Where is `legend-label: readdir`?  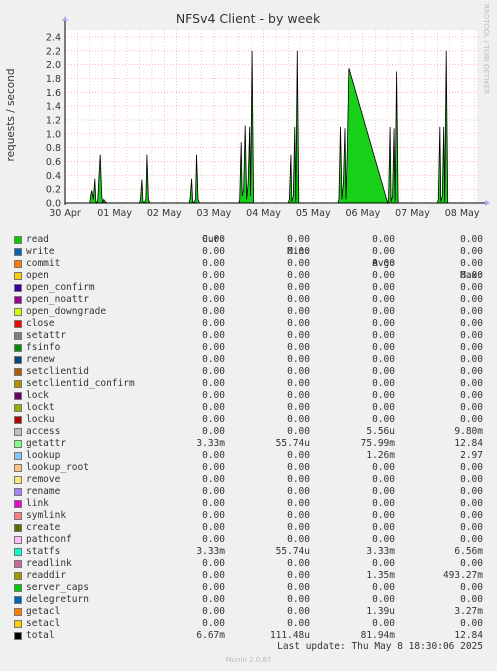
legend-label: readdir is located at coordinates (46, 575).